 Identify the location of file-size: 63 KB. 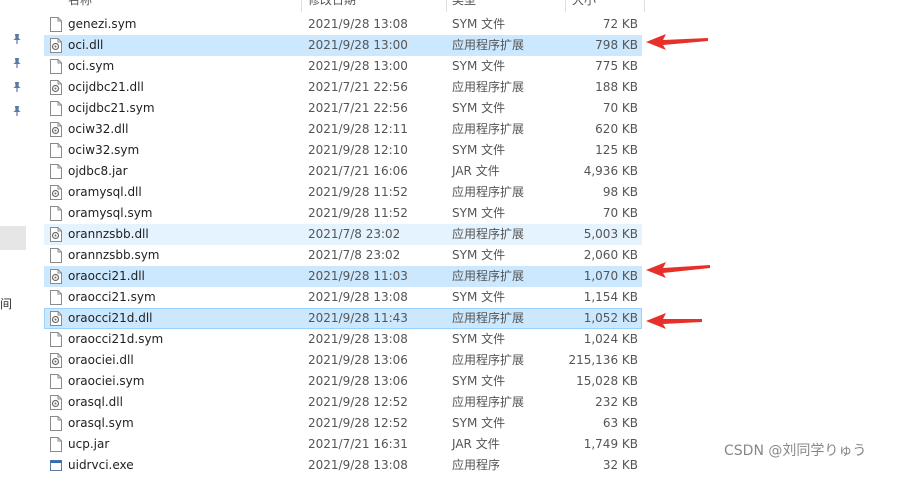
(620, 423).